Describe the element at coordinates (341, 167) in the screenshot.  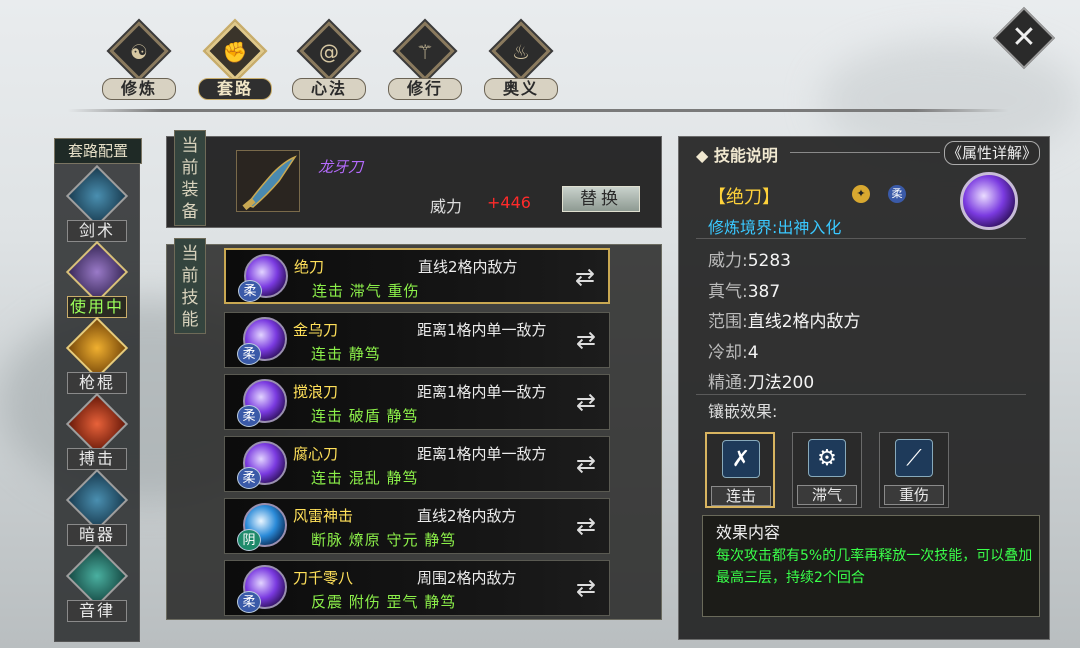
I see `weapon-name: 龙牙刀` at that location.